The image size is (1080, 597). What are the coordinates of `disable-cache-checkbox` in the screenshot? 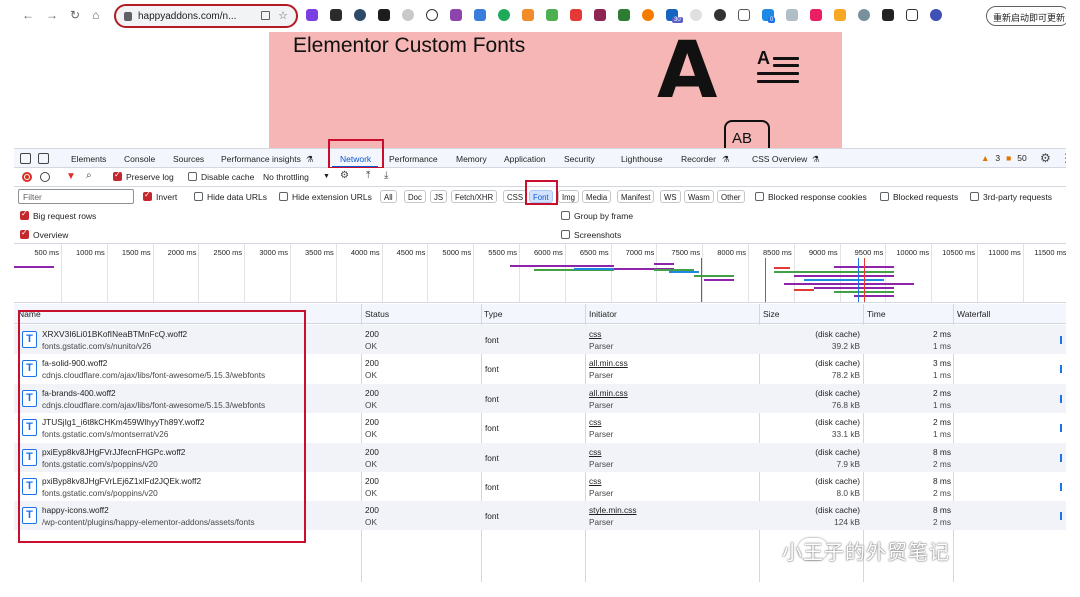 It's located at (192, 176).